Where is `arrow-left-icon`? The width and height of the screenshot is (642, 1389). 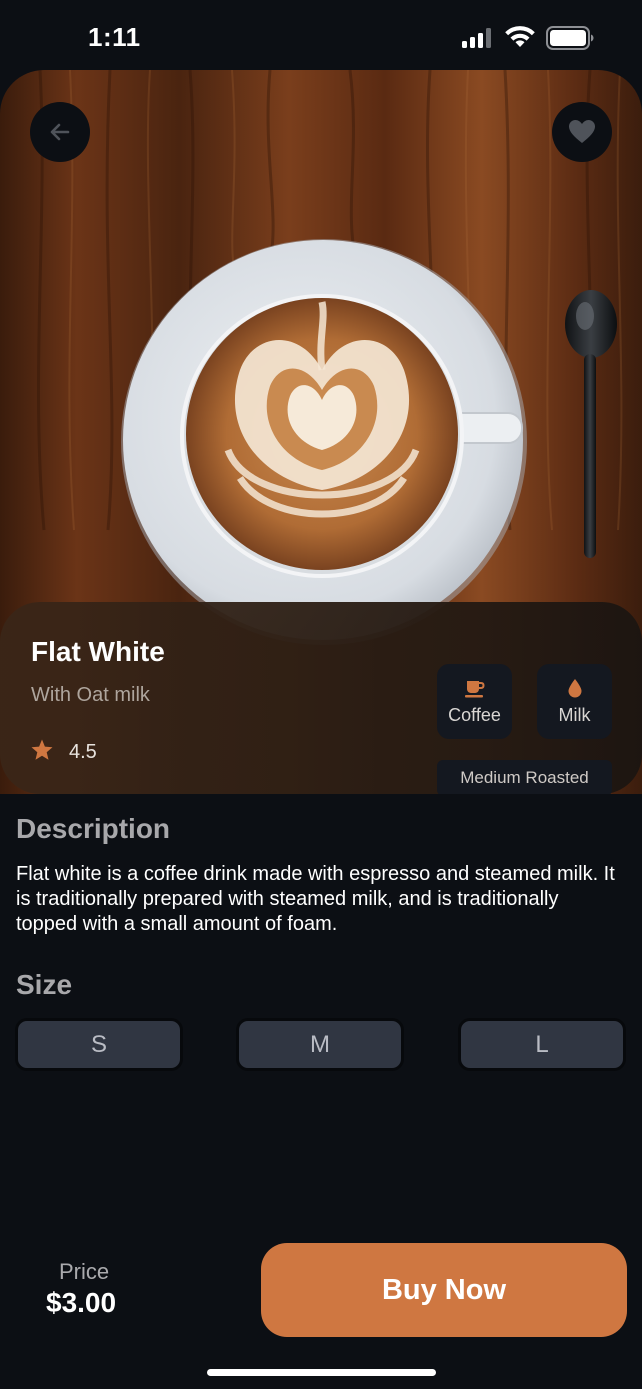
arrow-left-icon is located at coordinates (60, 132).